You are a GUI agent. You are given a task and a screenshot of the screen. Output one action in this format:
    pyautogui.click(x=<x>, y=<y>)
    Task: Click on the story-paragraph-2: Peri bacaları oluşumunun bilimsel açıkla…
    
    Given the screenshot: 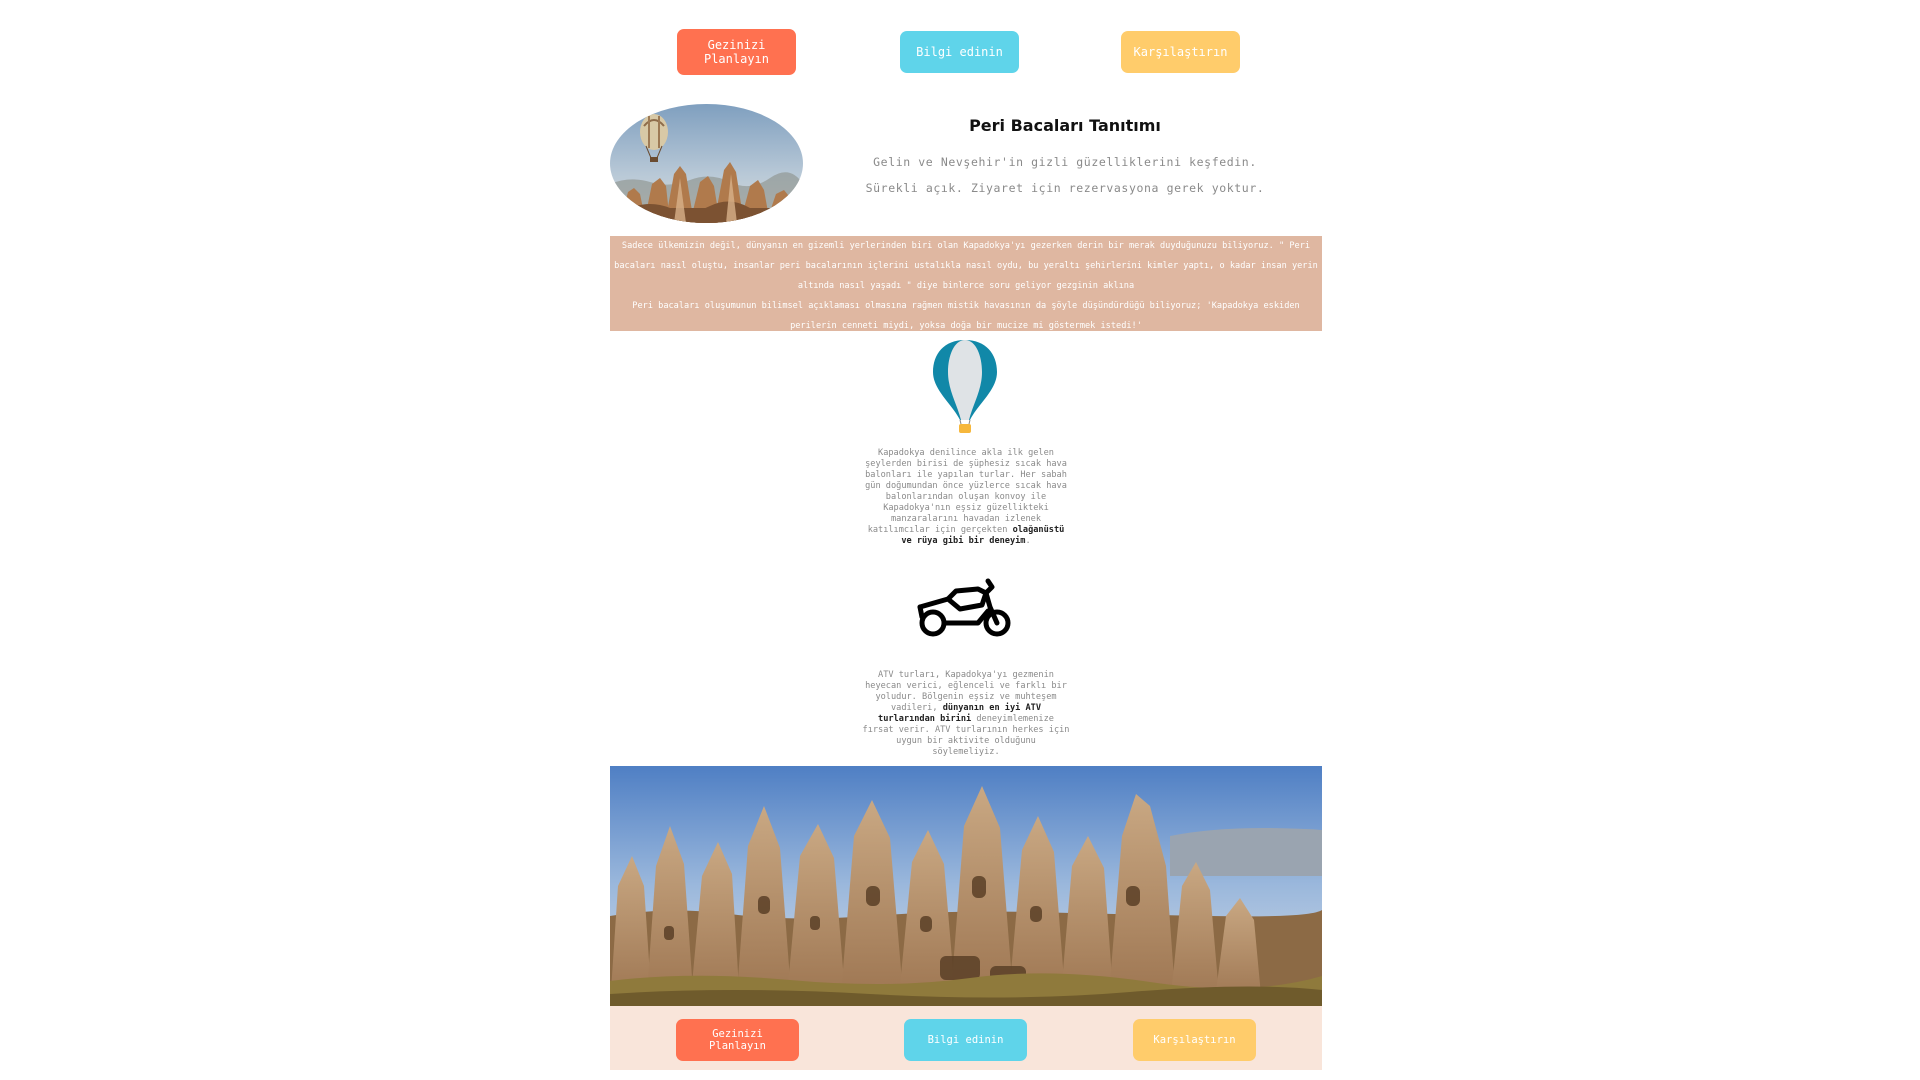 What is the action you would take?
    pyautogui.click(x=966, y=316)
    